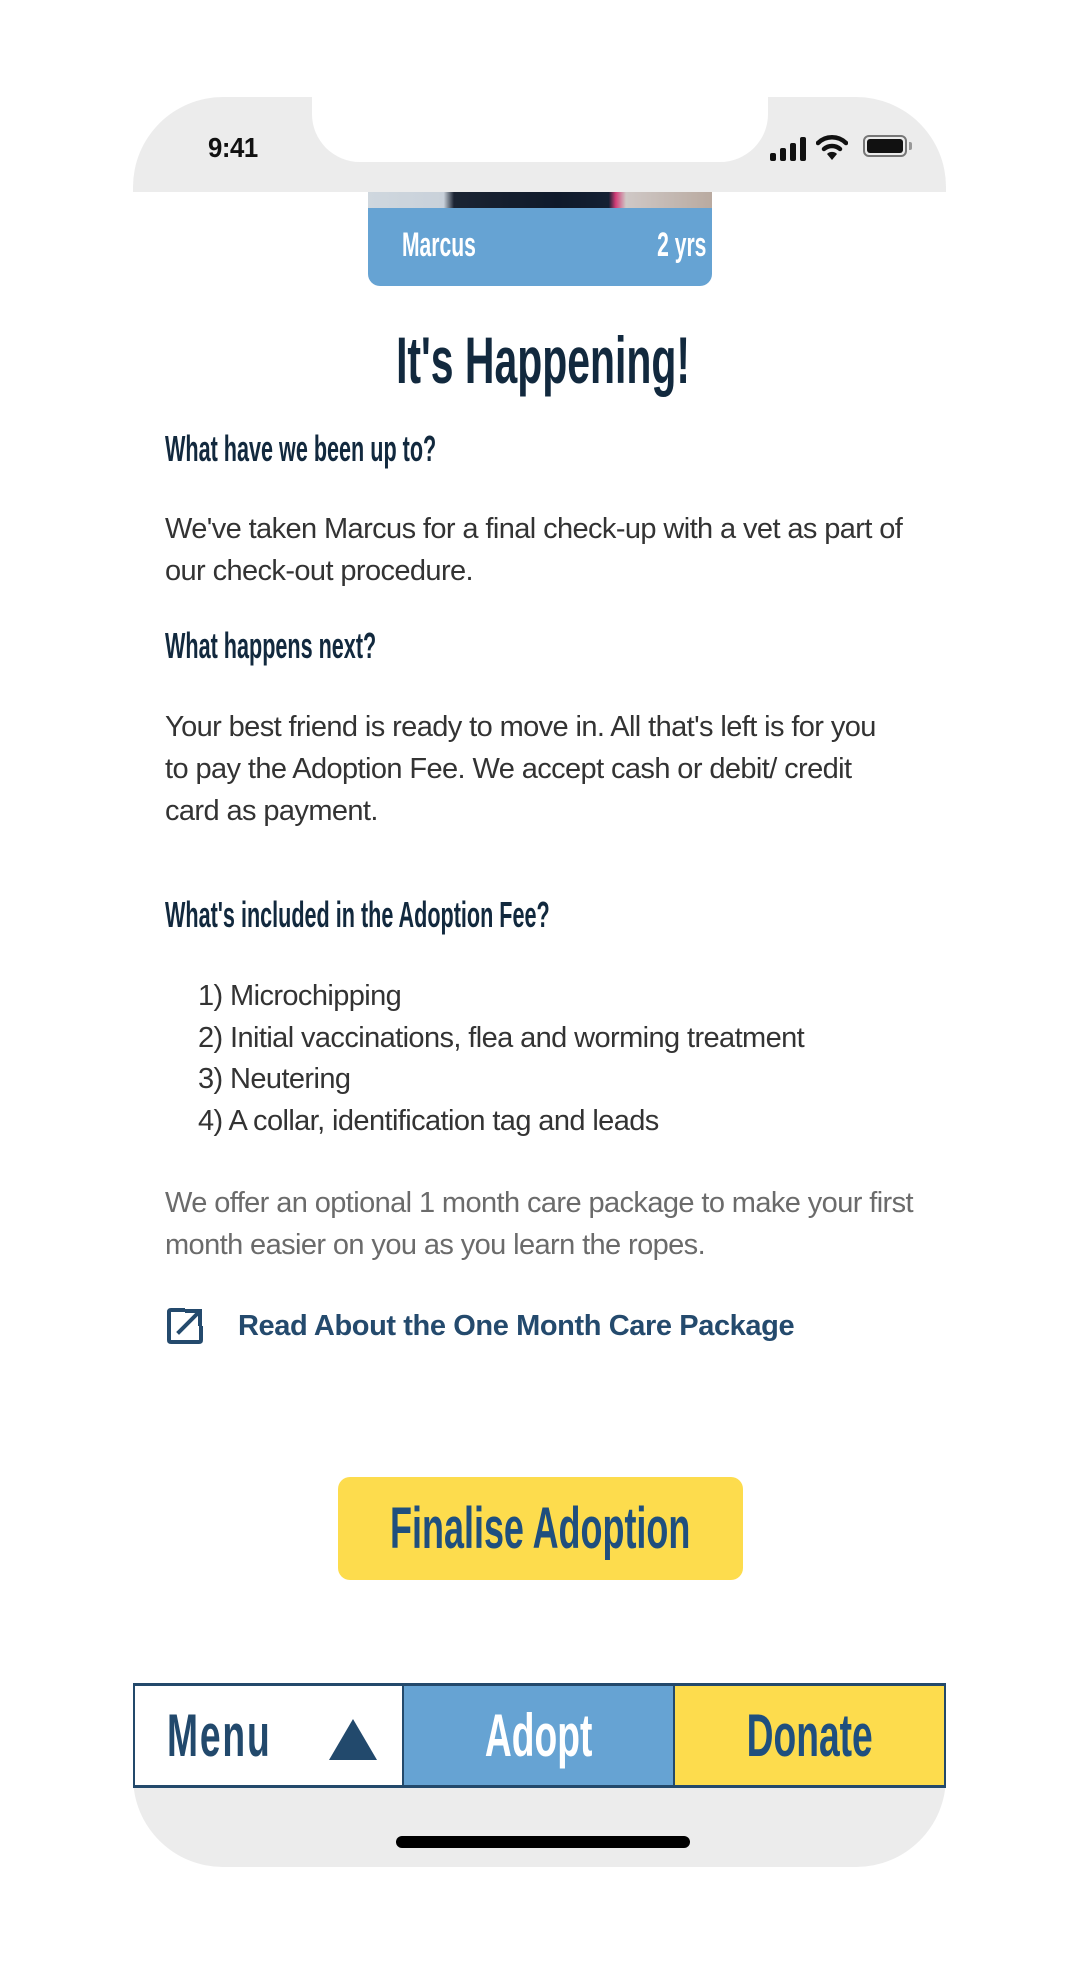 Image resolution: width=1086 pixels, height=1970 pixels. I want to click on battery-icon, so click(885, 146).